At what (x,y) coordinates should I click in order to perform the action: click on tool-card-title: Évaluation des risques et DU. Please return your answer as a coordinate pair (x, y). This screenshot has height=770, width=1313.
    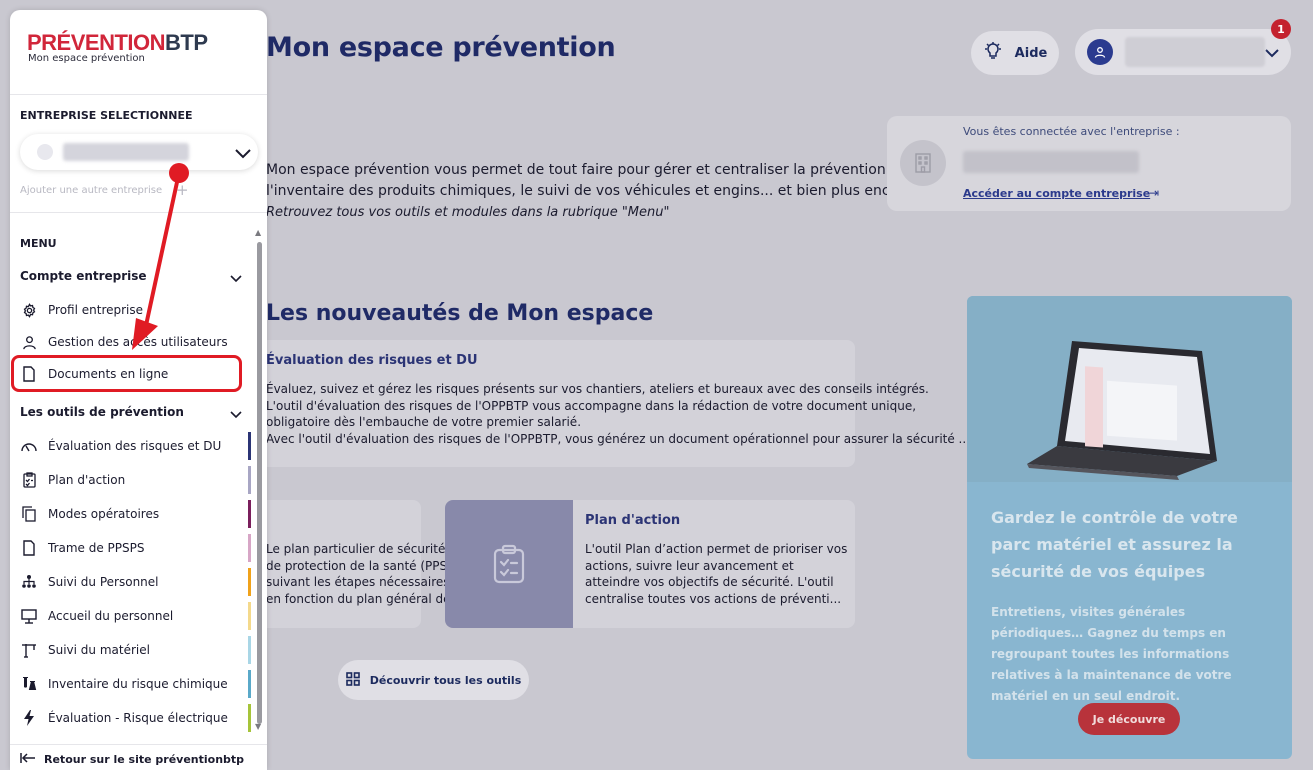
    Looking at the image, I should click on (372, 360).